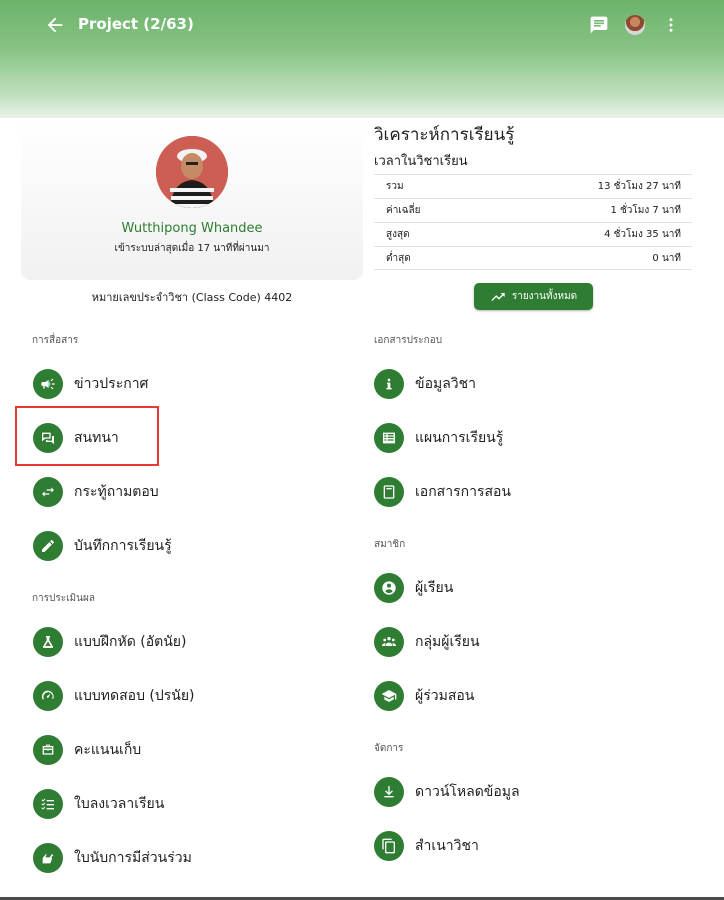  I want to click on analysis-title: วิเคราะห์การเรียนรู้, so click(444, 135).